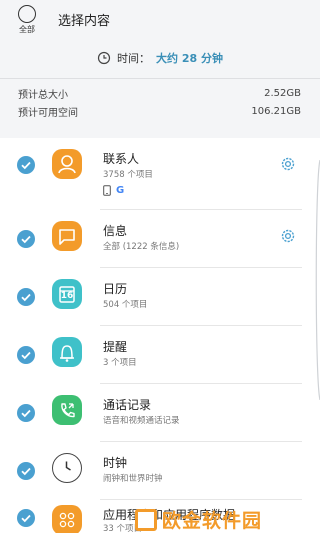 The image size is (320, 533). What do you see at coordinates (276, 111) in the screenshot?
I see `stat-value: 106.21GB` at bounding box center [276, 111].